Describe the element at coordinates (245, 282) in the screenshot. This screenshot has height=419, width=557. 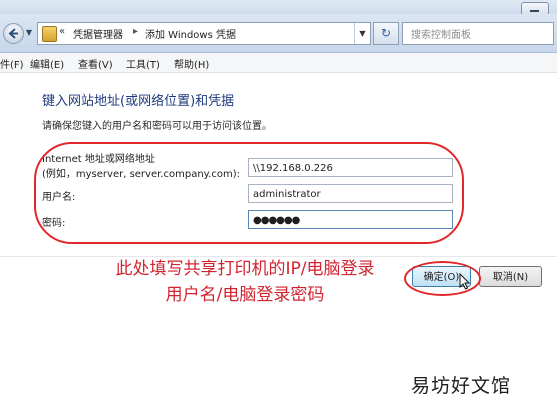
I see `annotation-text: 此处填写共享打印机的IP/电脑登录用户名/电脑登录密码` at that location.